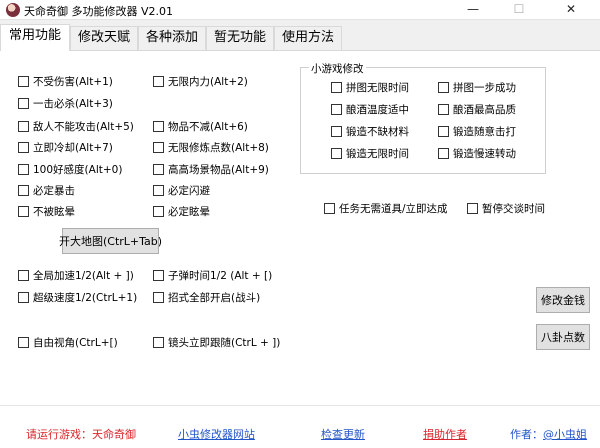  Describe the element at coordinates (73, 147) in the screenshot. I see `checkbox-label: 立即冷却(Alt+7)` at that location.